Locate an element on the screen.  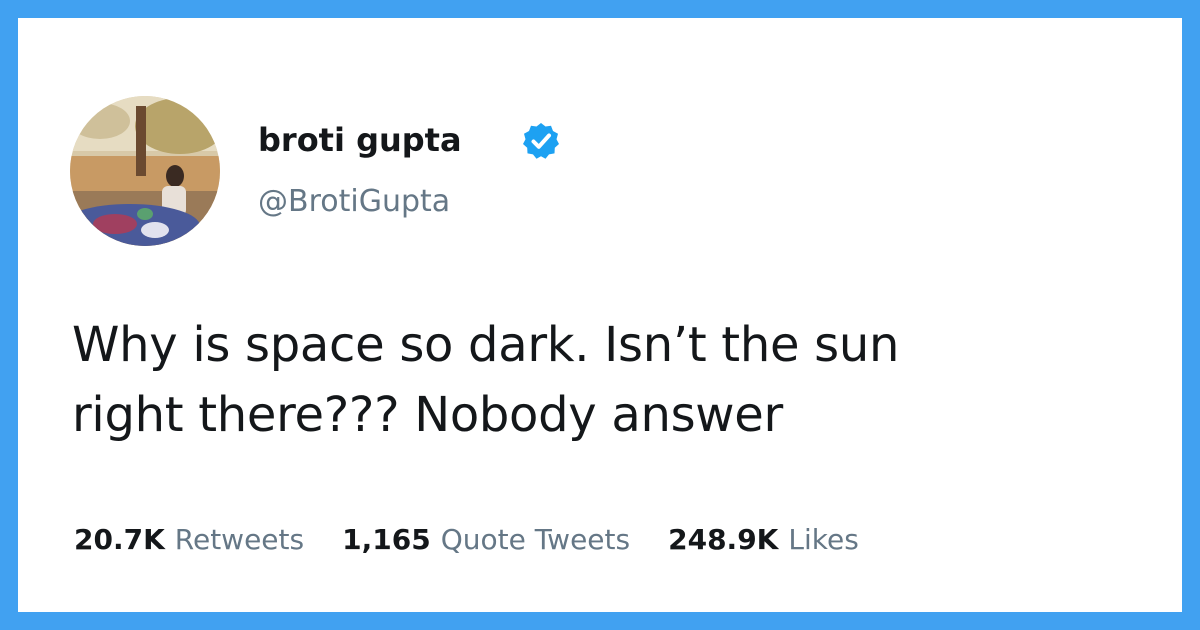
tweet-text-line: Why is space so dark. Isn’t the sun is located at coordinates (486, 345).